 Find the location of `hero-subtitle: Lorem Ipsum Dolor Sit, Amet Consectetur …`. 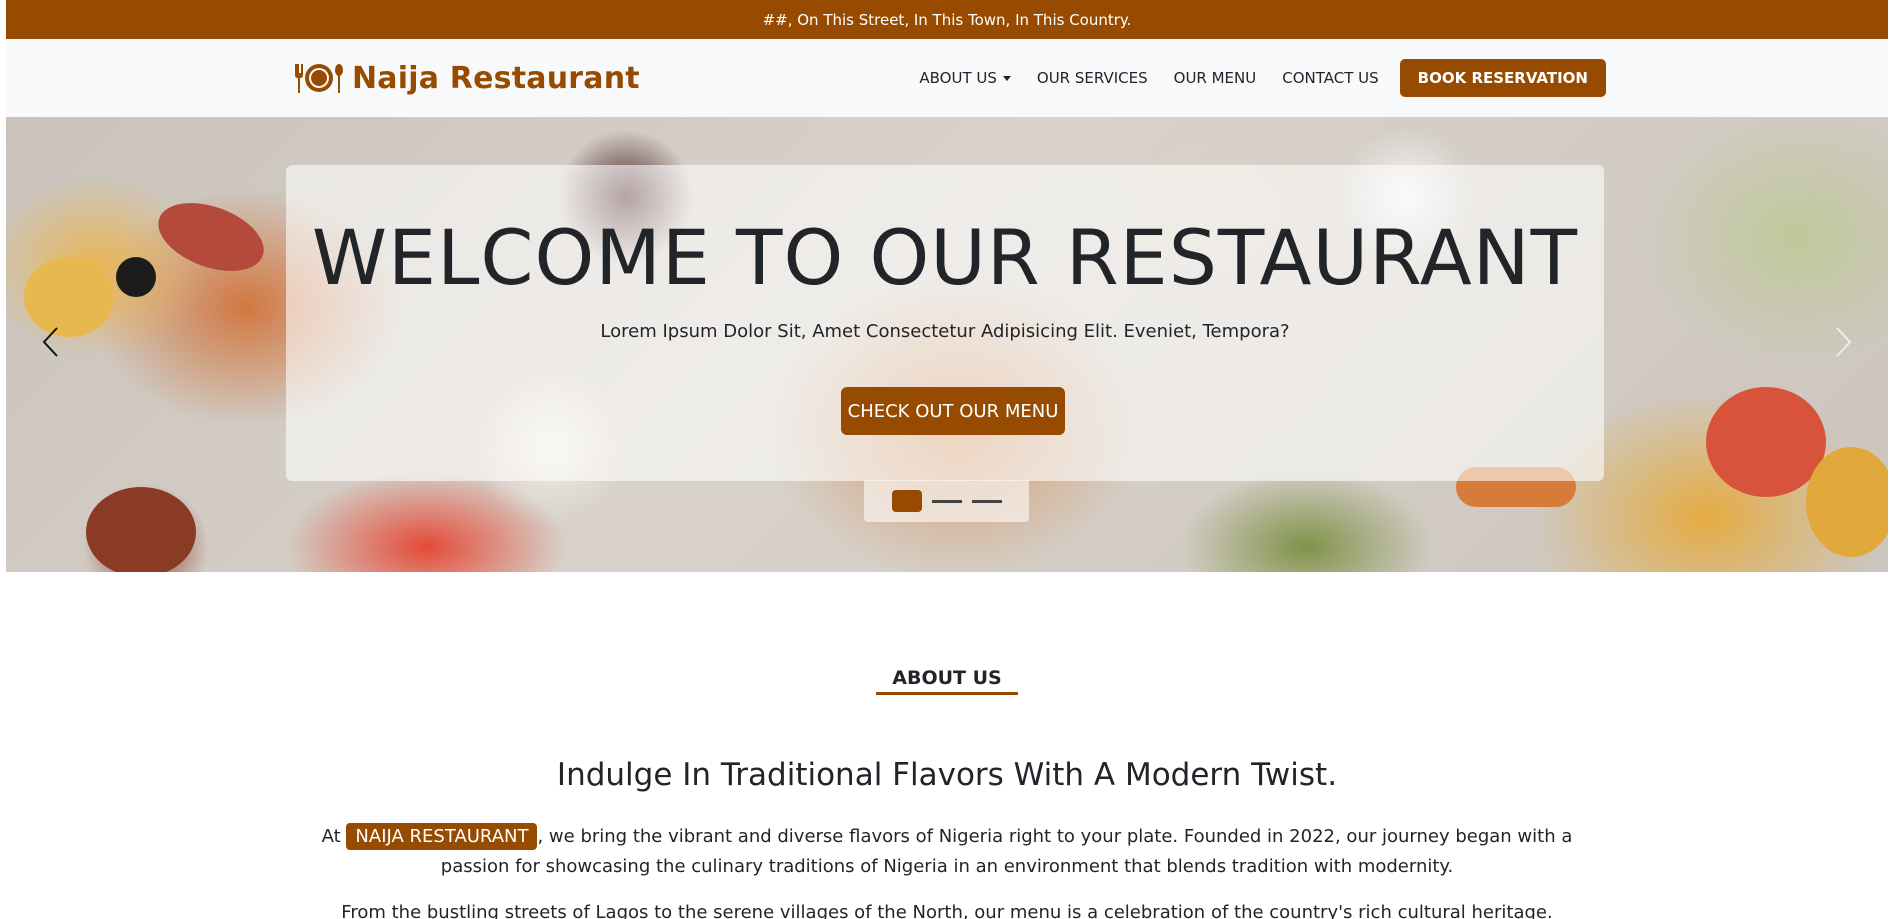

hero-subtitle: Lorem Ipsum Dolor Sit, Amet Consectetur … is located at coordinates (945, 331).